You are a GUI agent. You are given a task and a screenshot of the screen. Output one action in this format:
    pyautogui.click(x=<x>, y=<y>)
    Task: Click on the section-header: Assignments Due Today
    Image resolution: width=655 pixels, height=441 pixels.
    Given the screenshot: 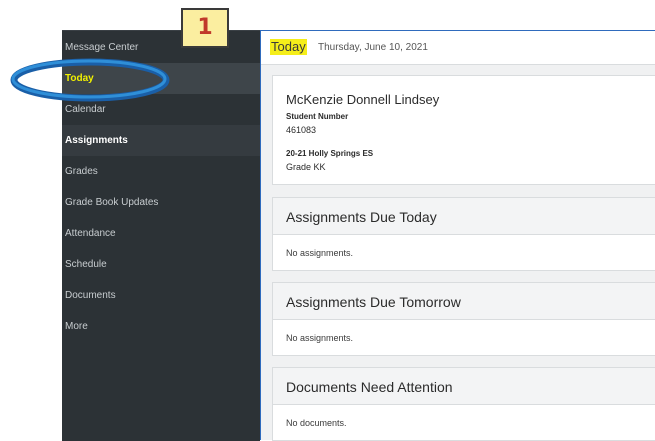 What is the action you would take?
    pyautogui.click(x=464, y=216)
    